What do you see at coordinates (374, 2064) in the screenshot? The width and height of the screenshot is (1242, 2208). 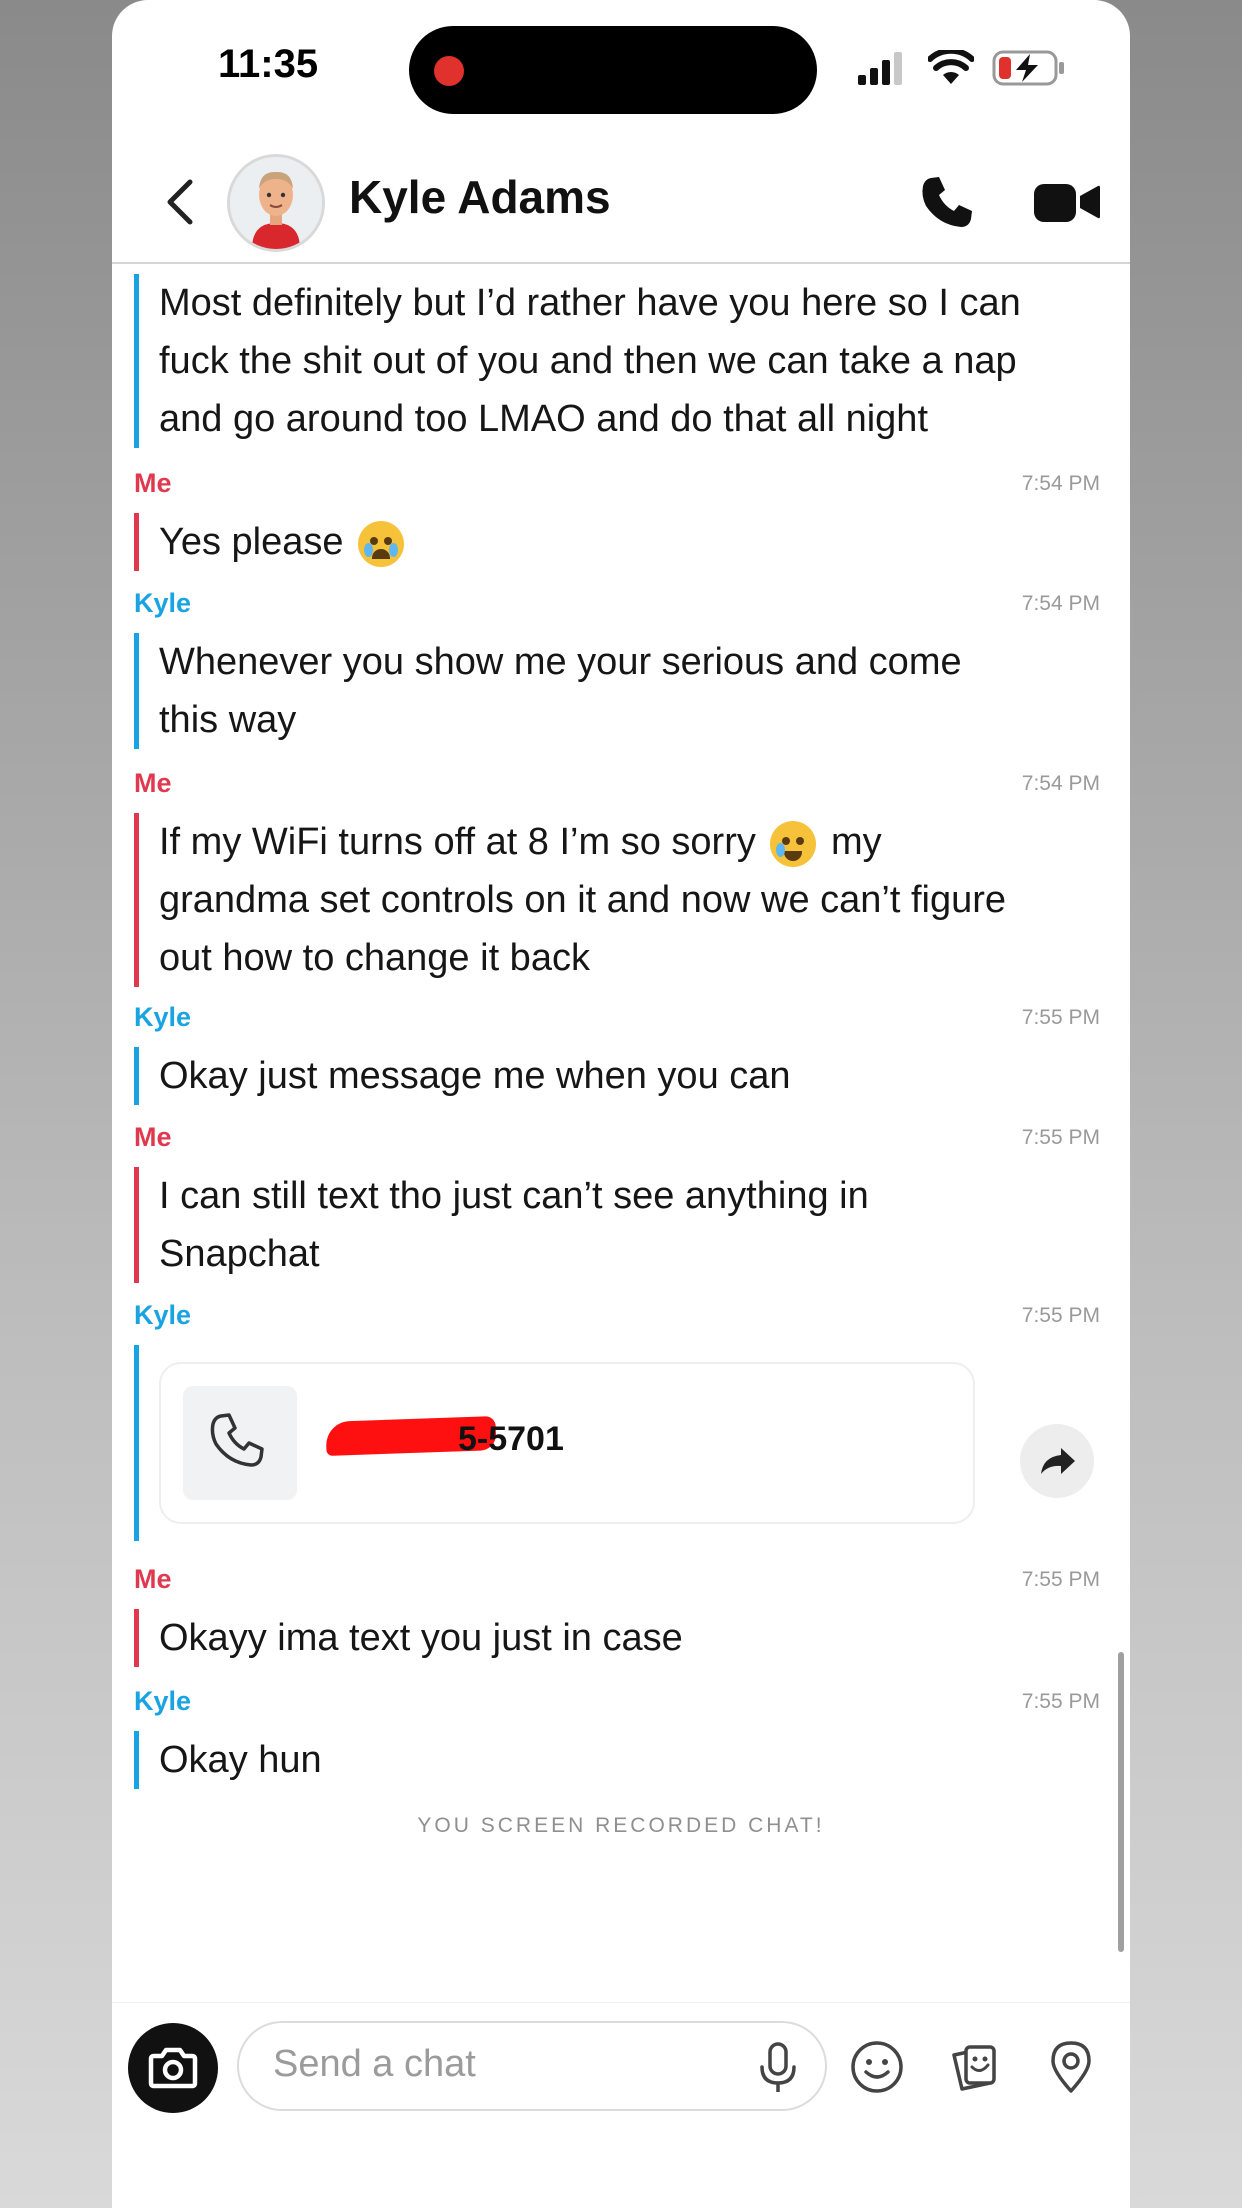 I see `chat-input-placeholder: Send a chat` at bounding box center [374, 2064].